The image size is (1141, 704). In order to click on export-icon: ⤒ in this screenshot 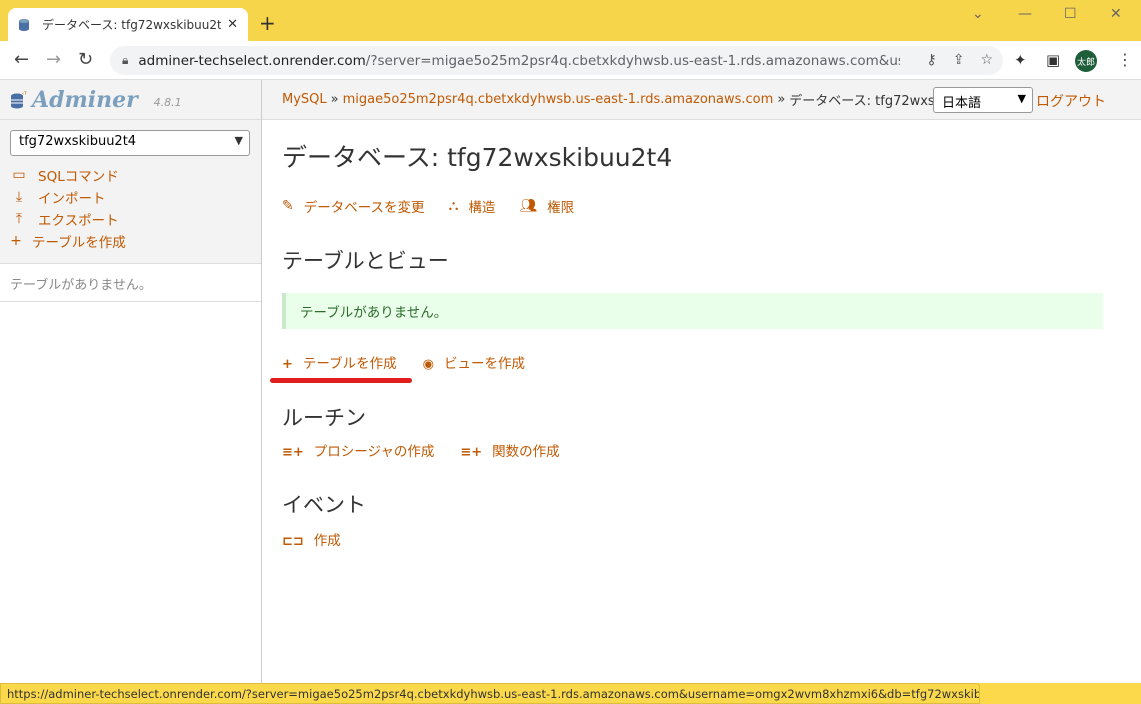, I will do `click(19, 219)`.